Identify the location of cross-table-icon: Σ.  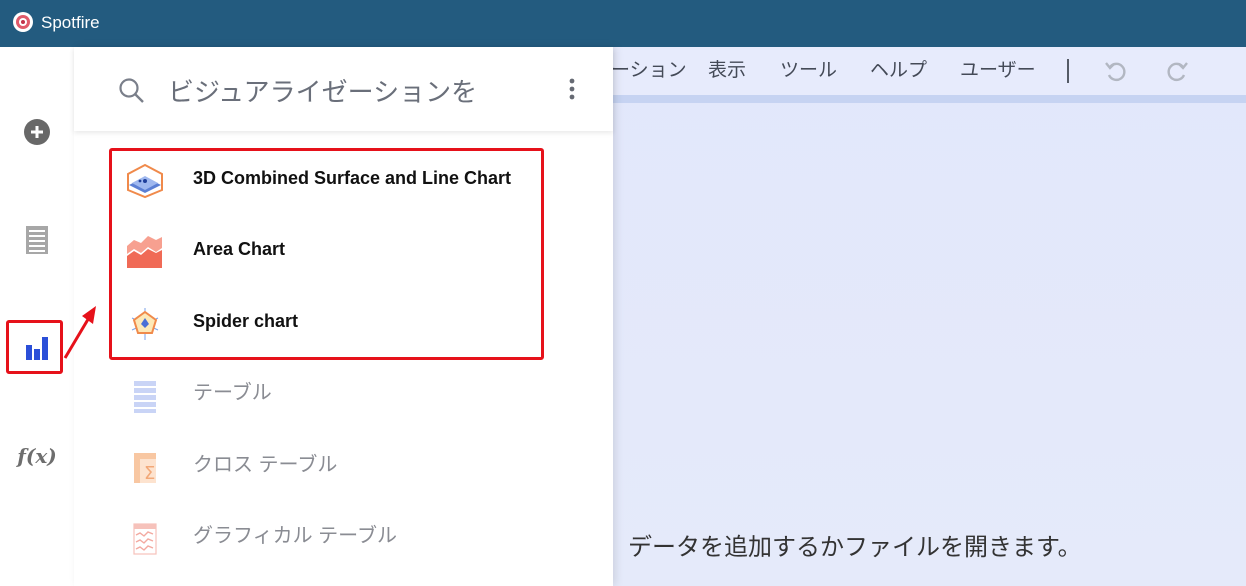
(145, 468).